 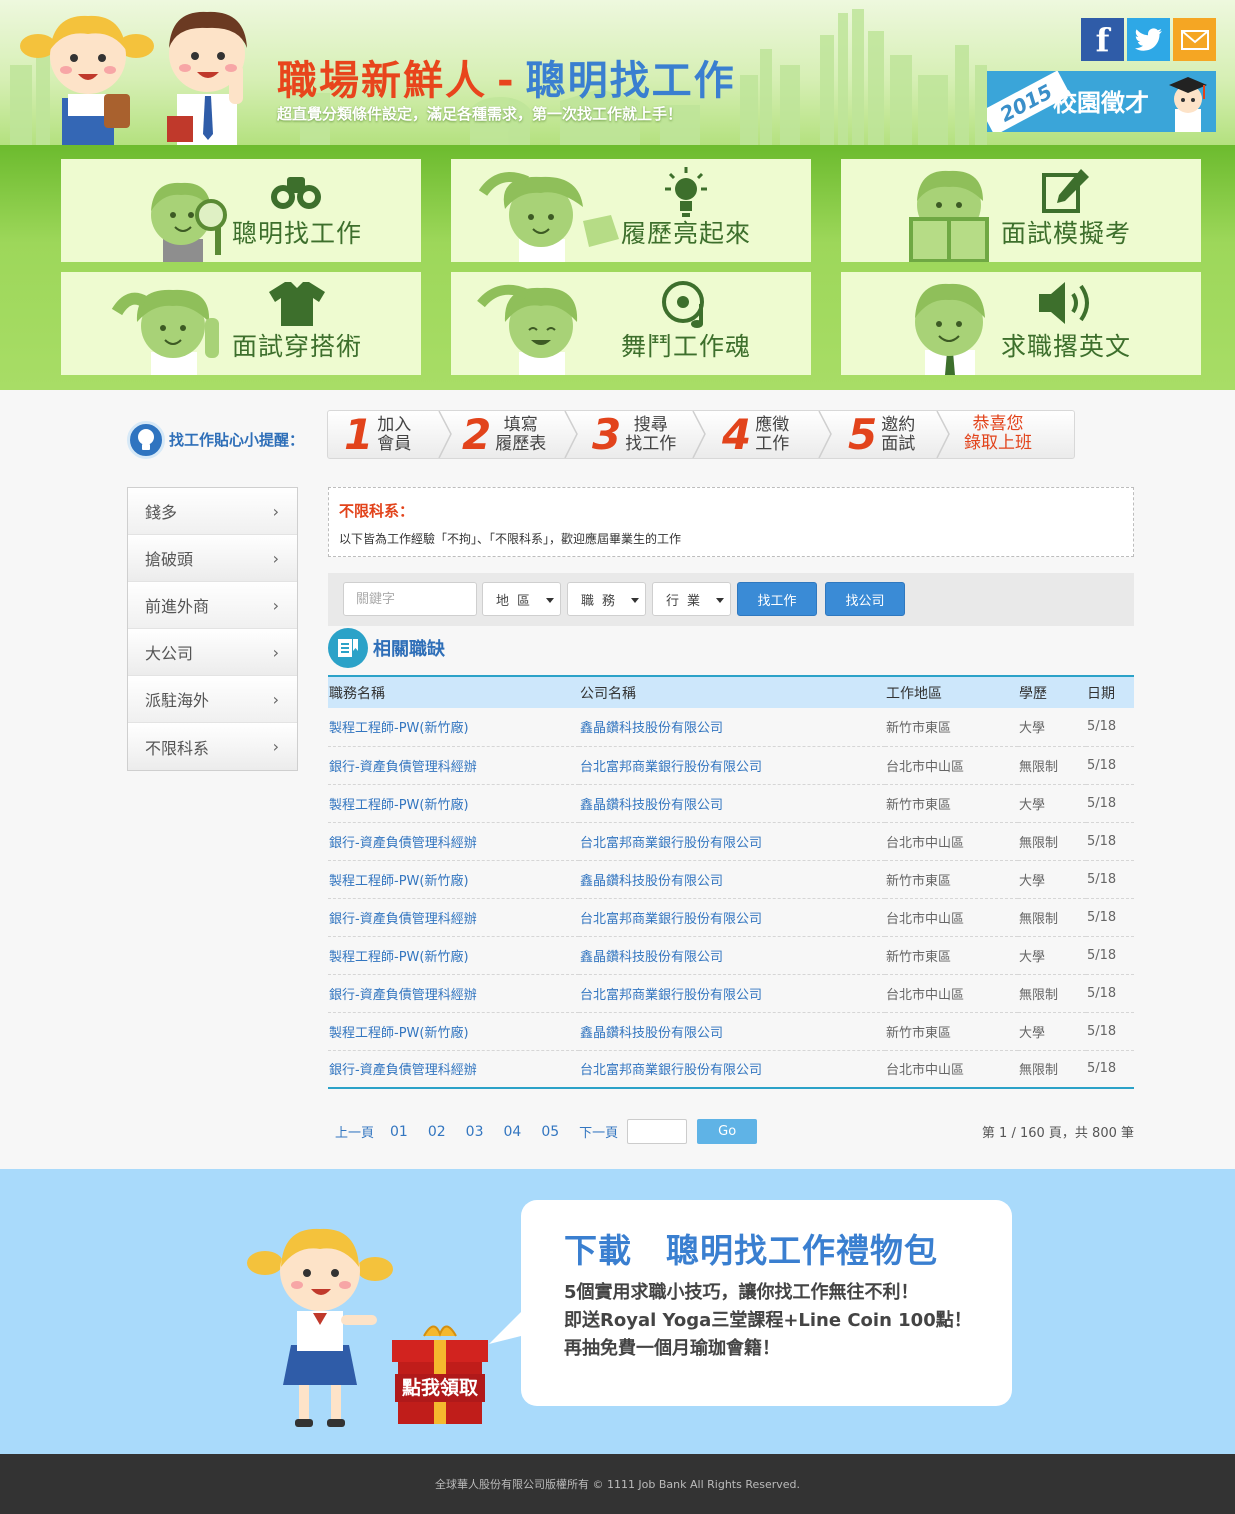 I want to click on mascot-tag-illustration, so click(x=549, y=217).